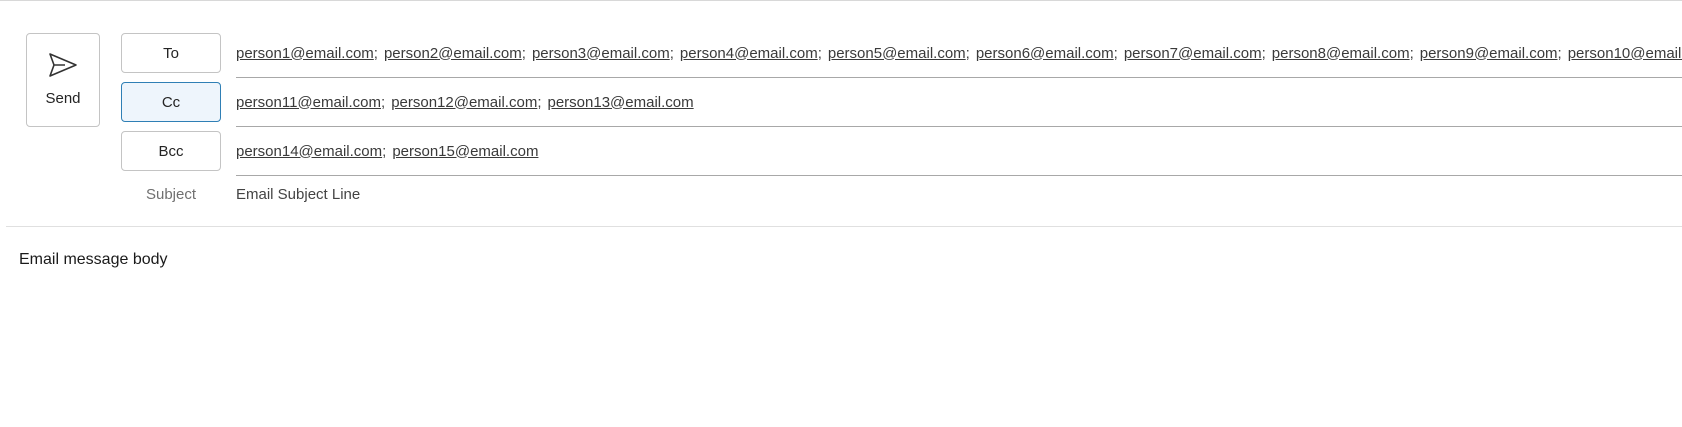  I want to click on subject-label: Subject, so click(171, 194).